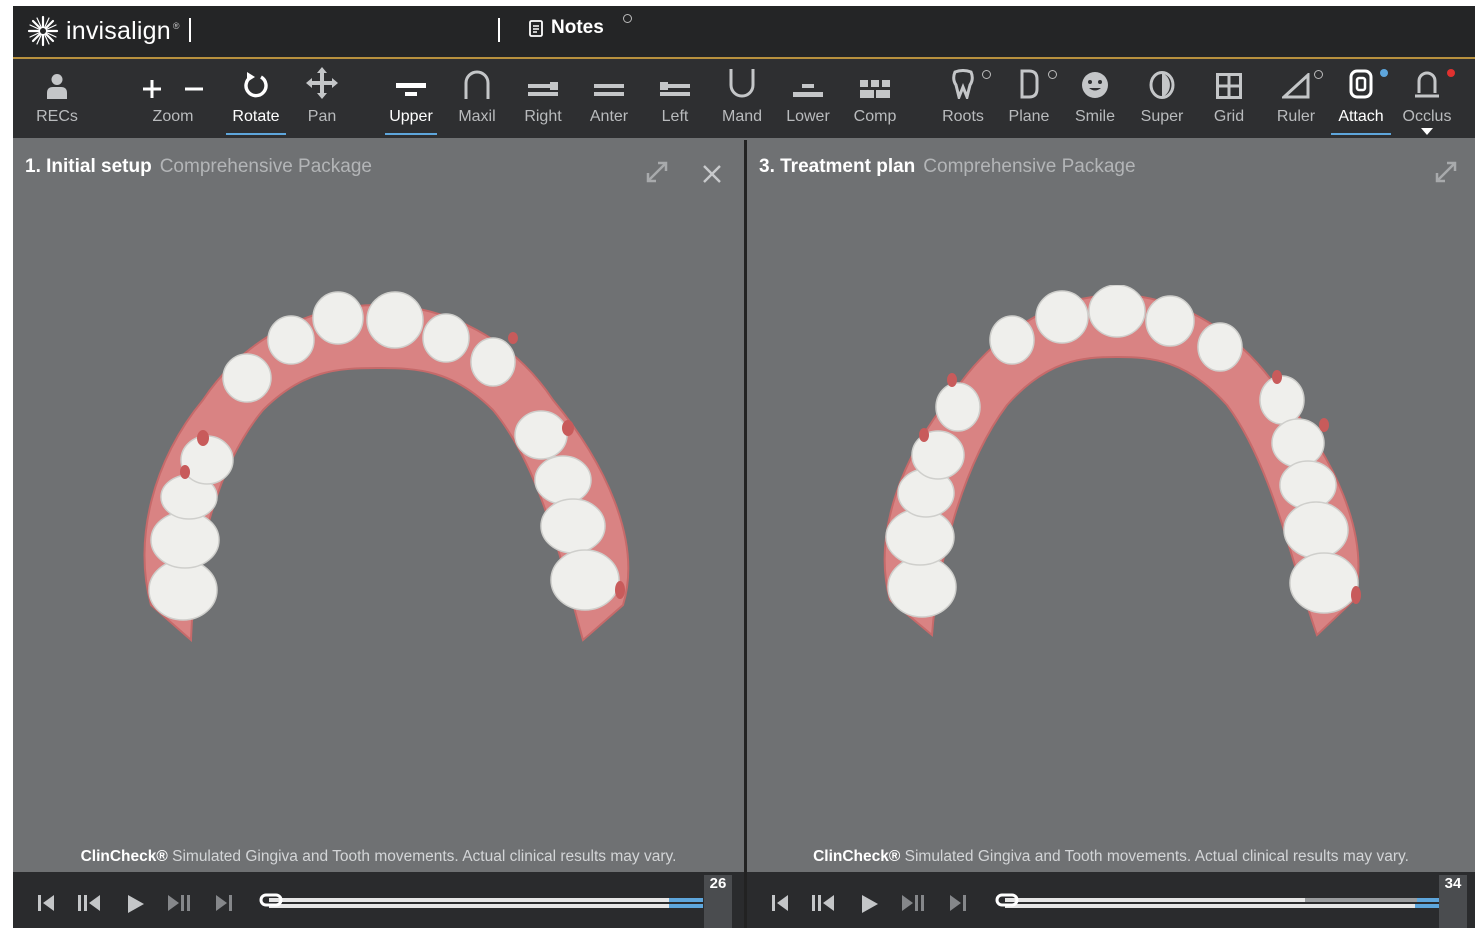 The width and height of the screenshot is (1475, 928). Describe the element at coordinates (411, 89) in the screenshot. I see `upper-view-icon` at that location.